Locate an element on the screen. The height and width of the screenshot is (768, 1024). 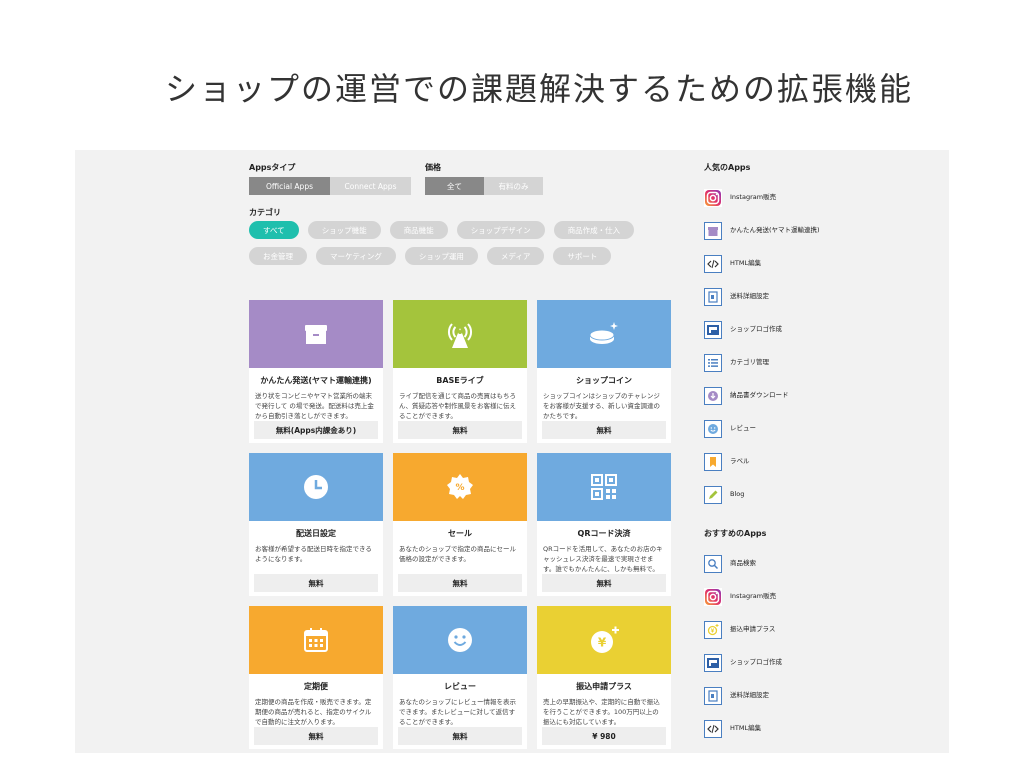
sidebar-item-review: レビュー is located at coordinates (814, 428).